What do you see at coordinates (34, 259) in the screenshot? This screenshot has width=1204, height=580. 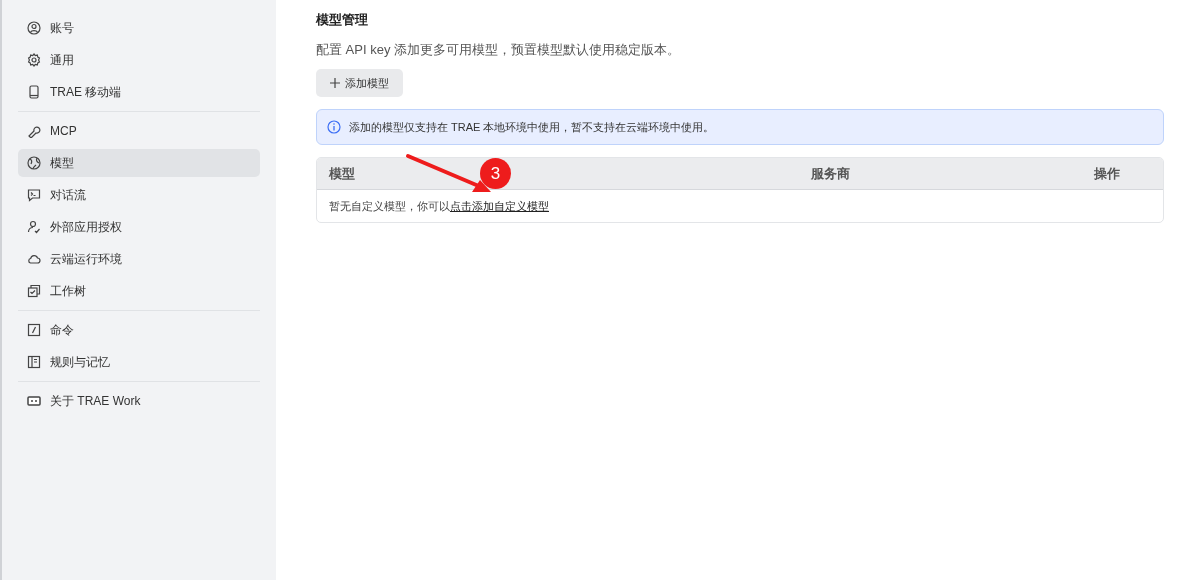 I see `cloud-icon` at bounding box center [34, 259].